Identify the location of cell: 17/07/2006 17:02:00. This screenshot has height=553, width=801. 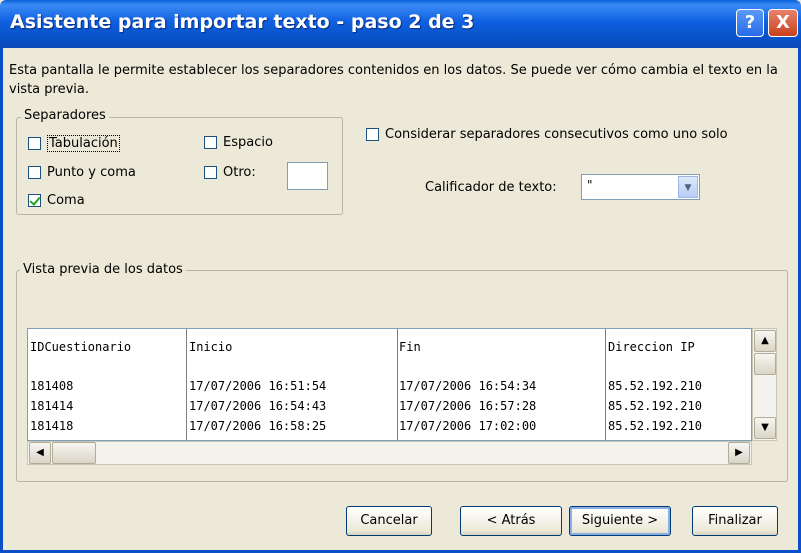
(468, 426).